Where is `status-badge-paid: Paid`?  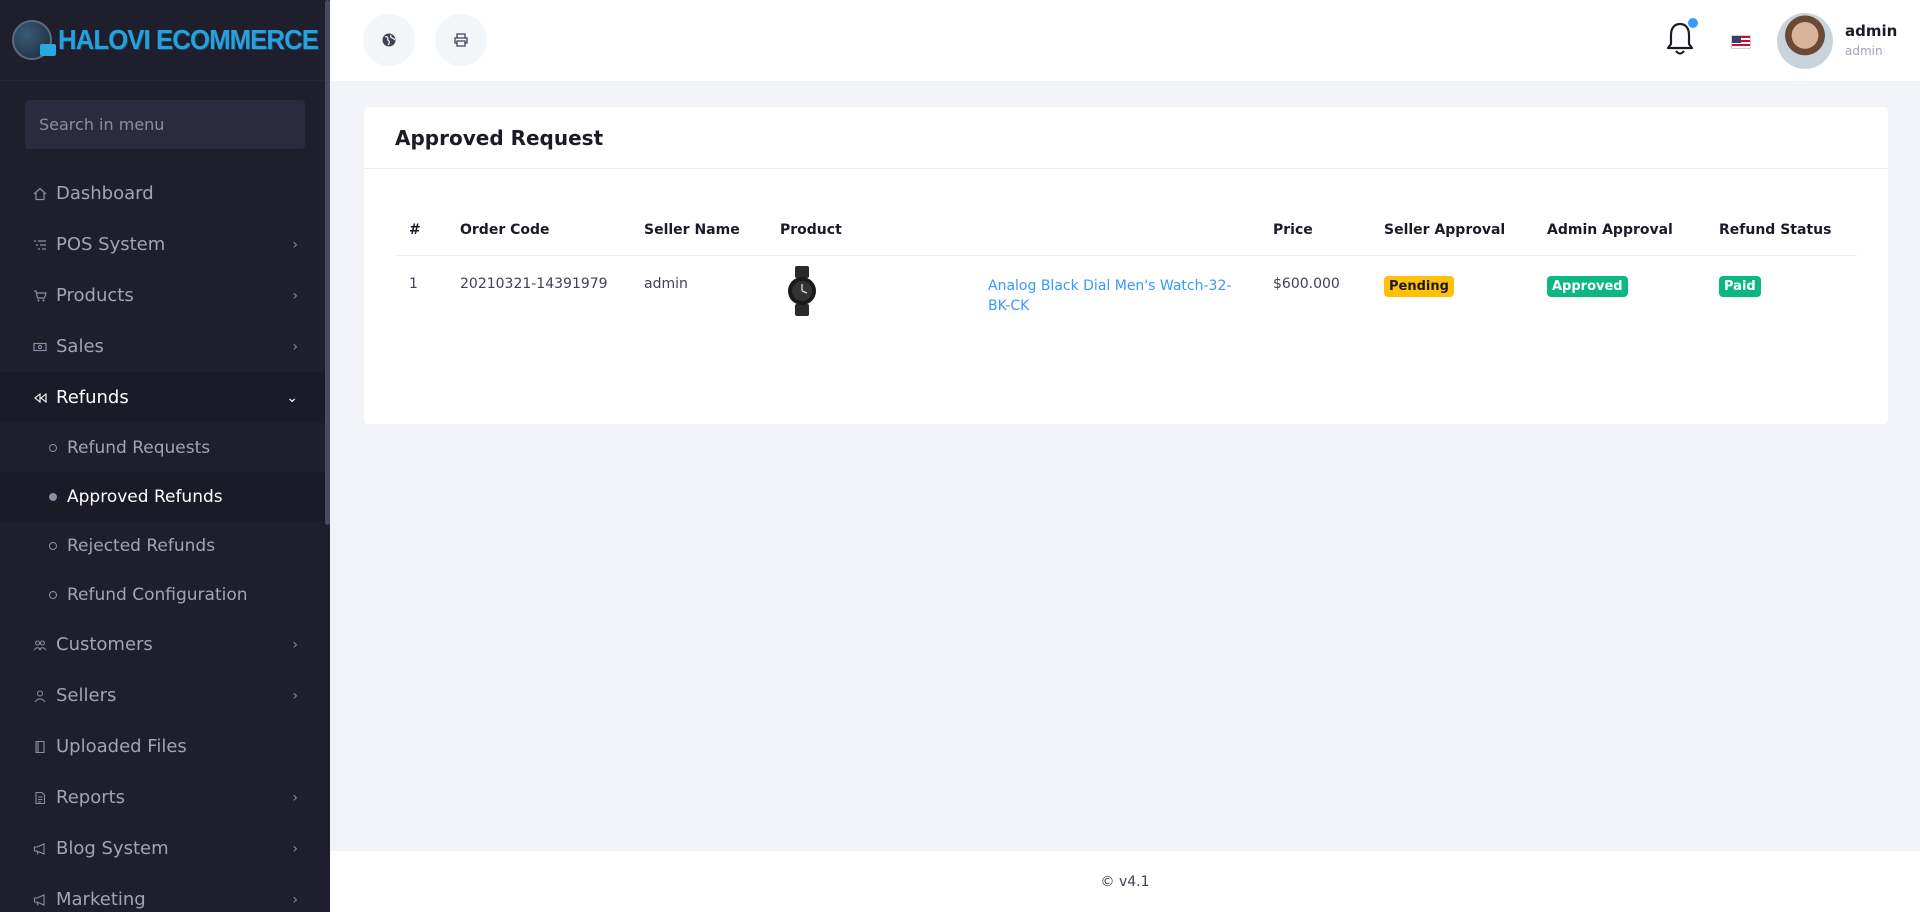 status-badge-paid: Paid is located at coordinates (1740, 286).